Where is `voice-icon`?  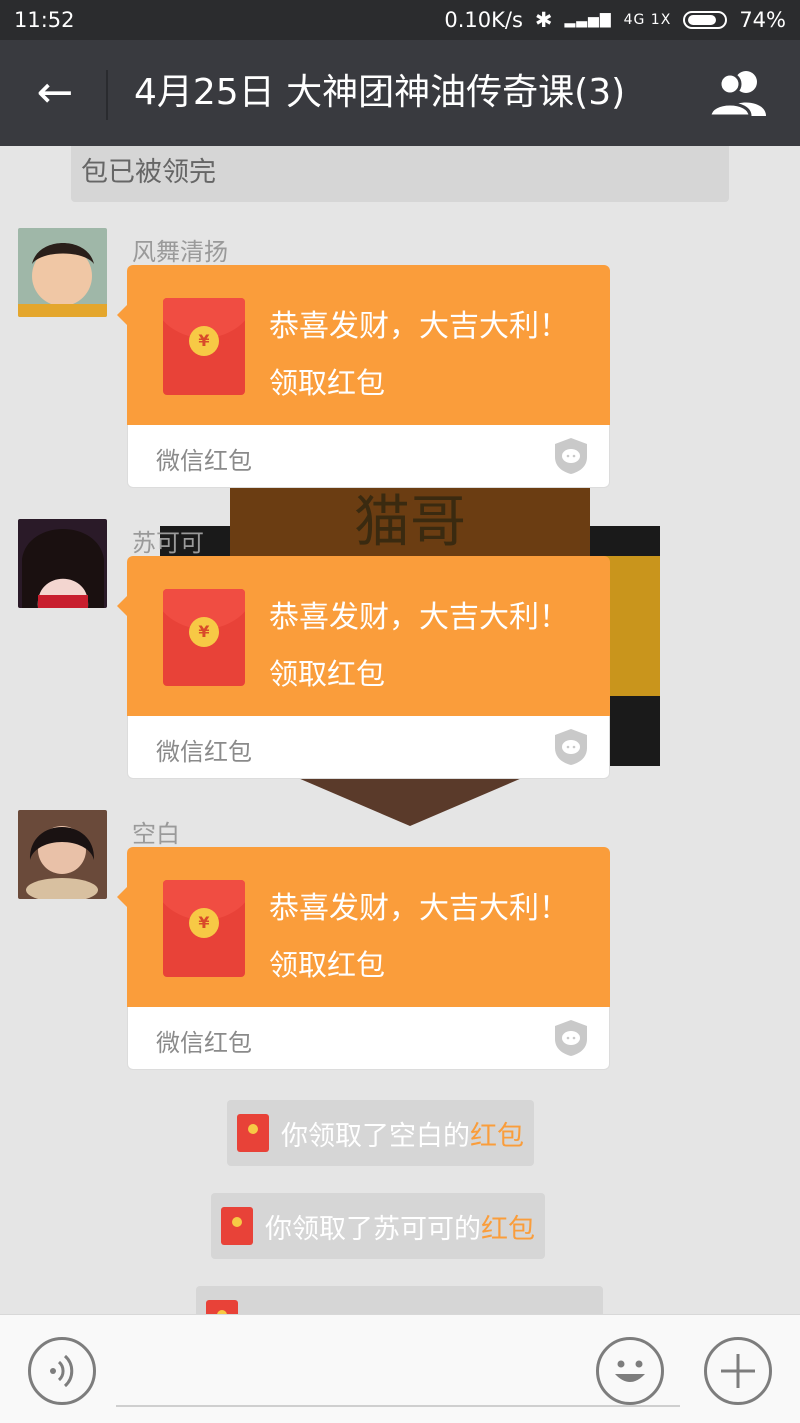 voice-icon is located at coordinates (62, 1371).